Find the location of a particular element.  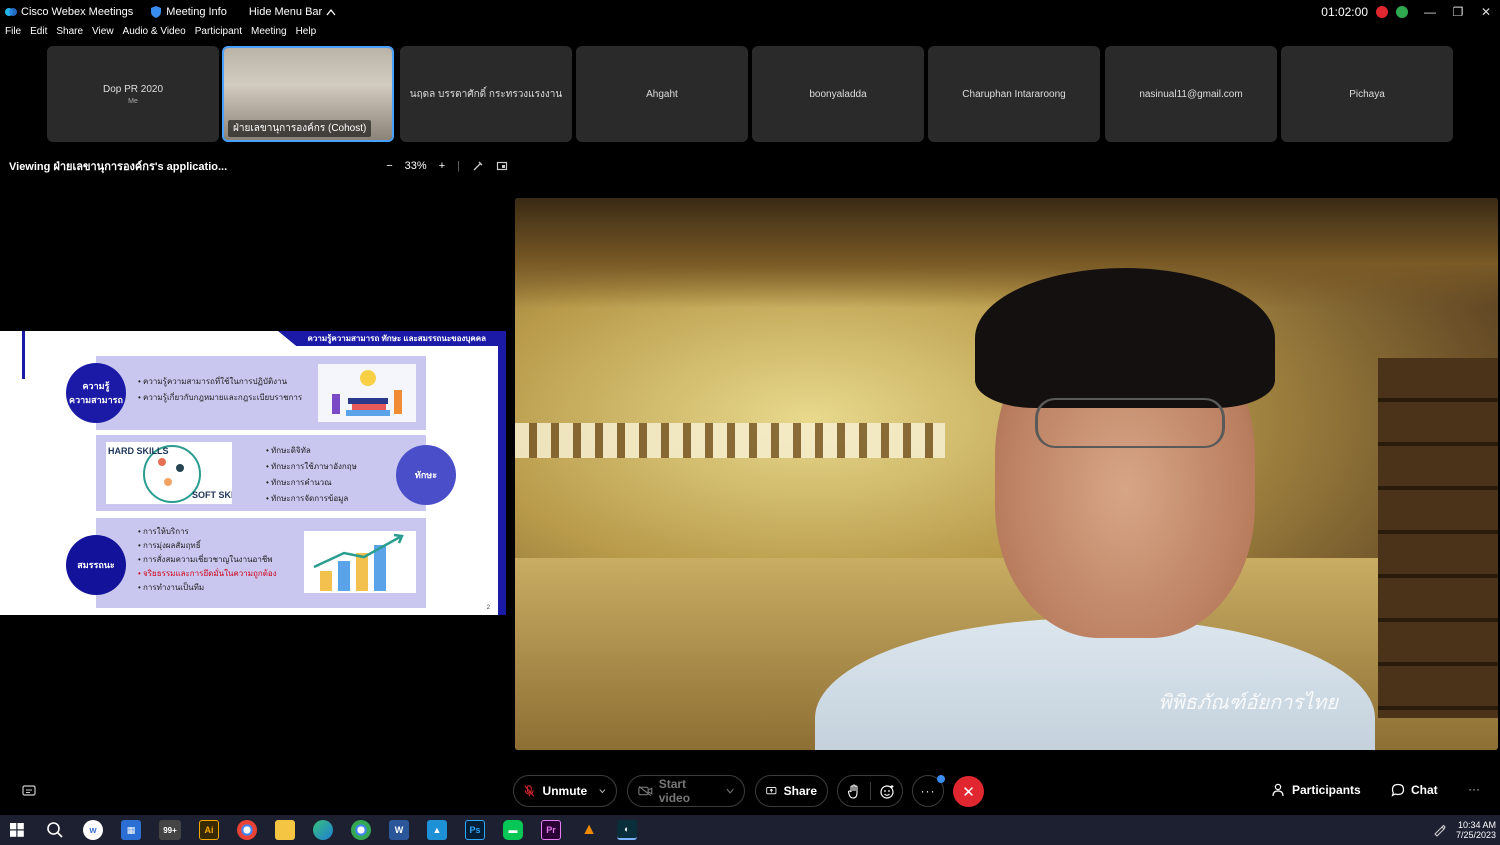

participant-tile: Ahgaht is located at coordinates (662, 94).